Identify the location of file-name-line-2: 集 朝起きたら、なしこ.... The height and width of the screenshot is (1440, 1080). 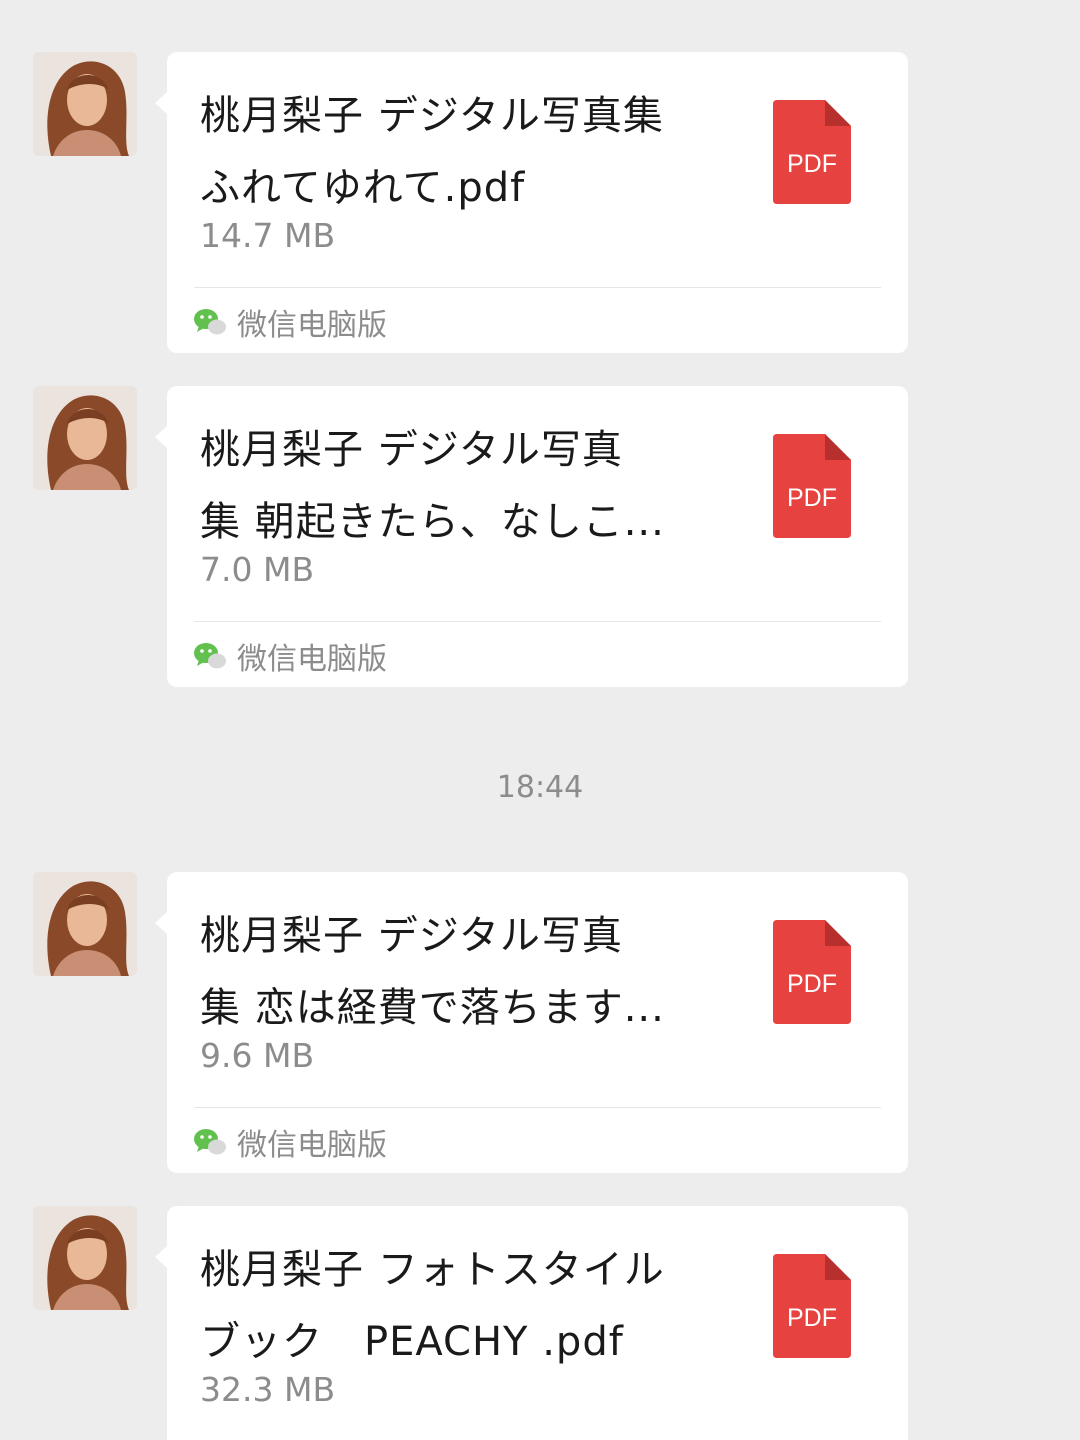
(432, 522).